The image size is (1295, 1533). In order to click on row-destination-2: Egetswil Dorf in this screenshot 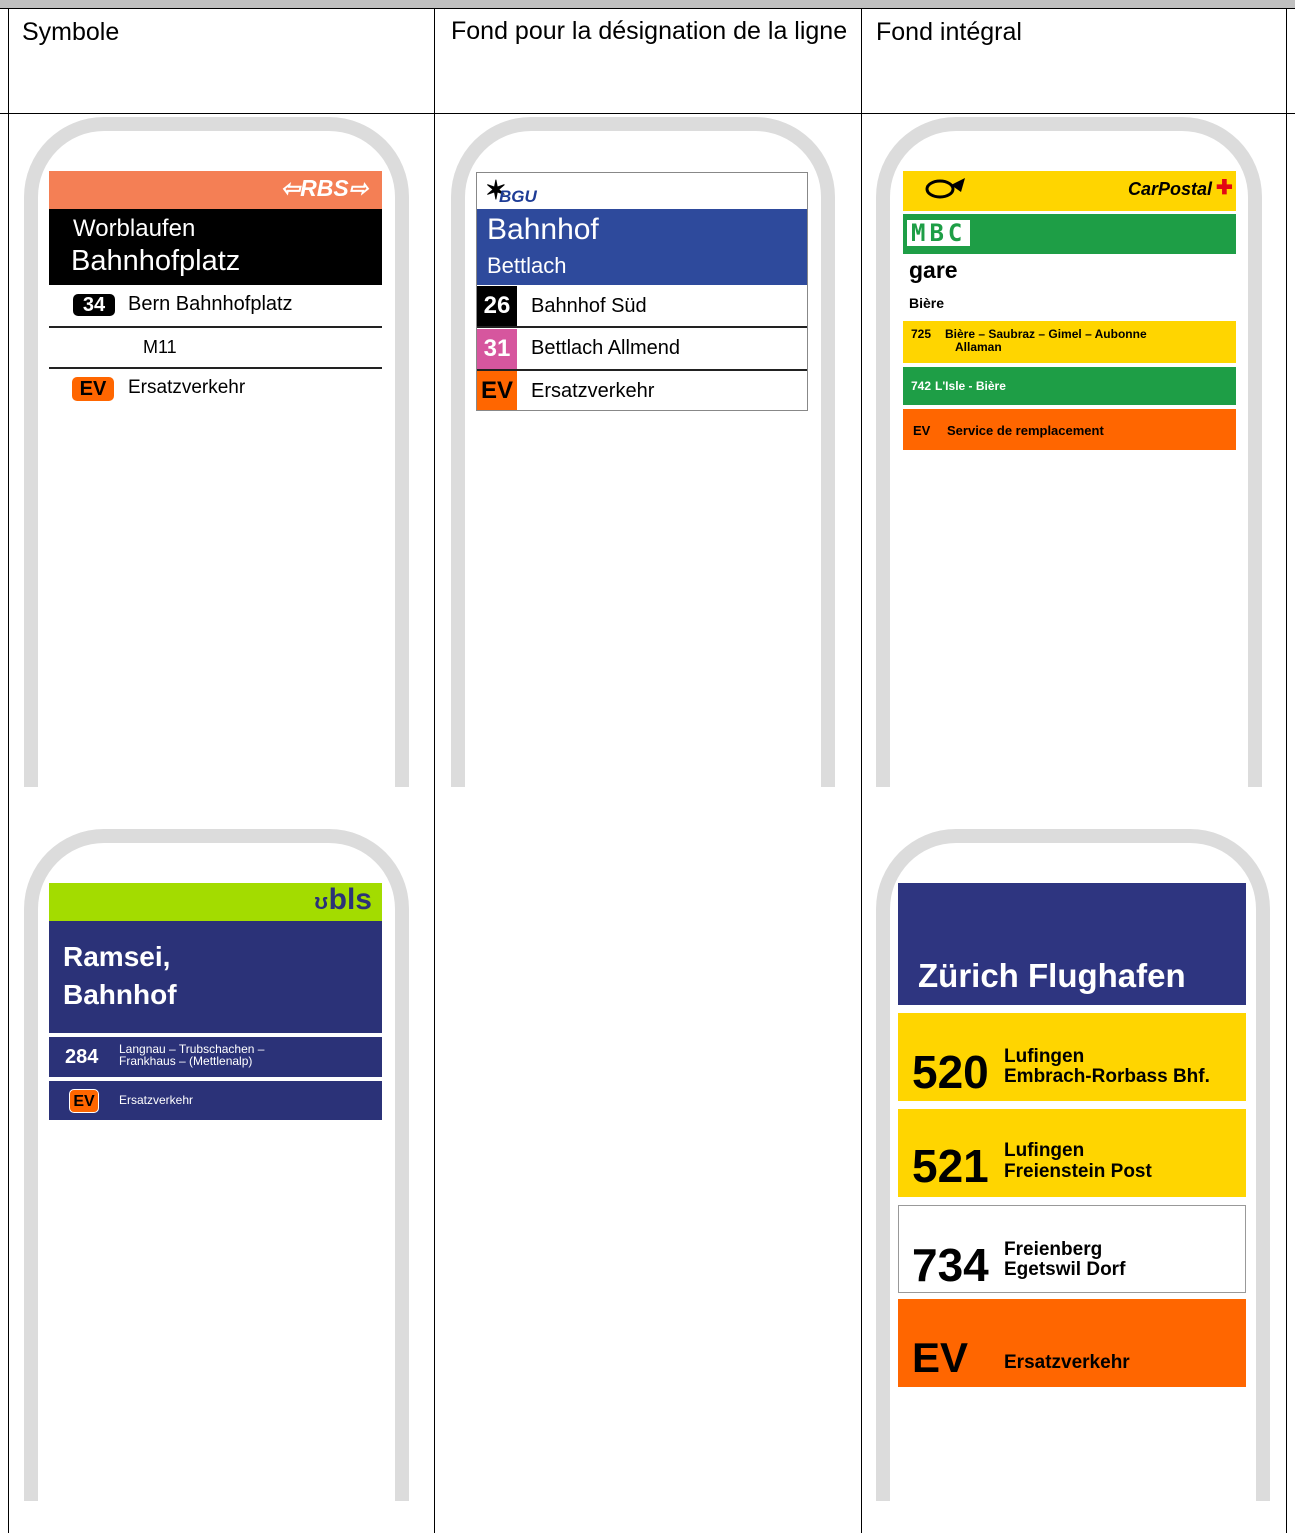, I will do `click(1065, 1269)`.